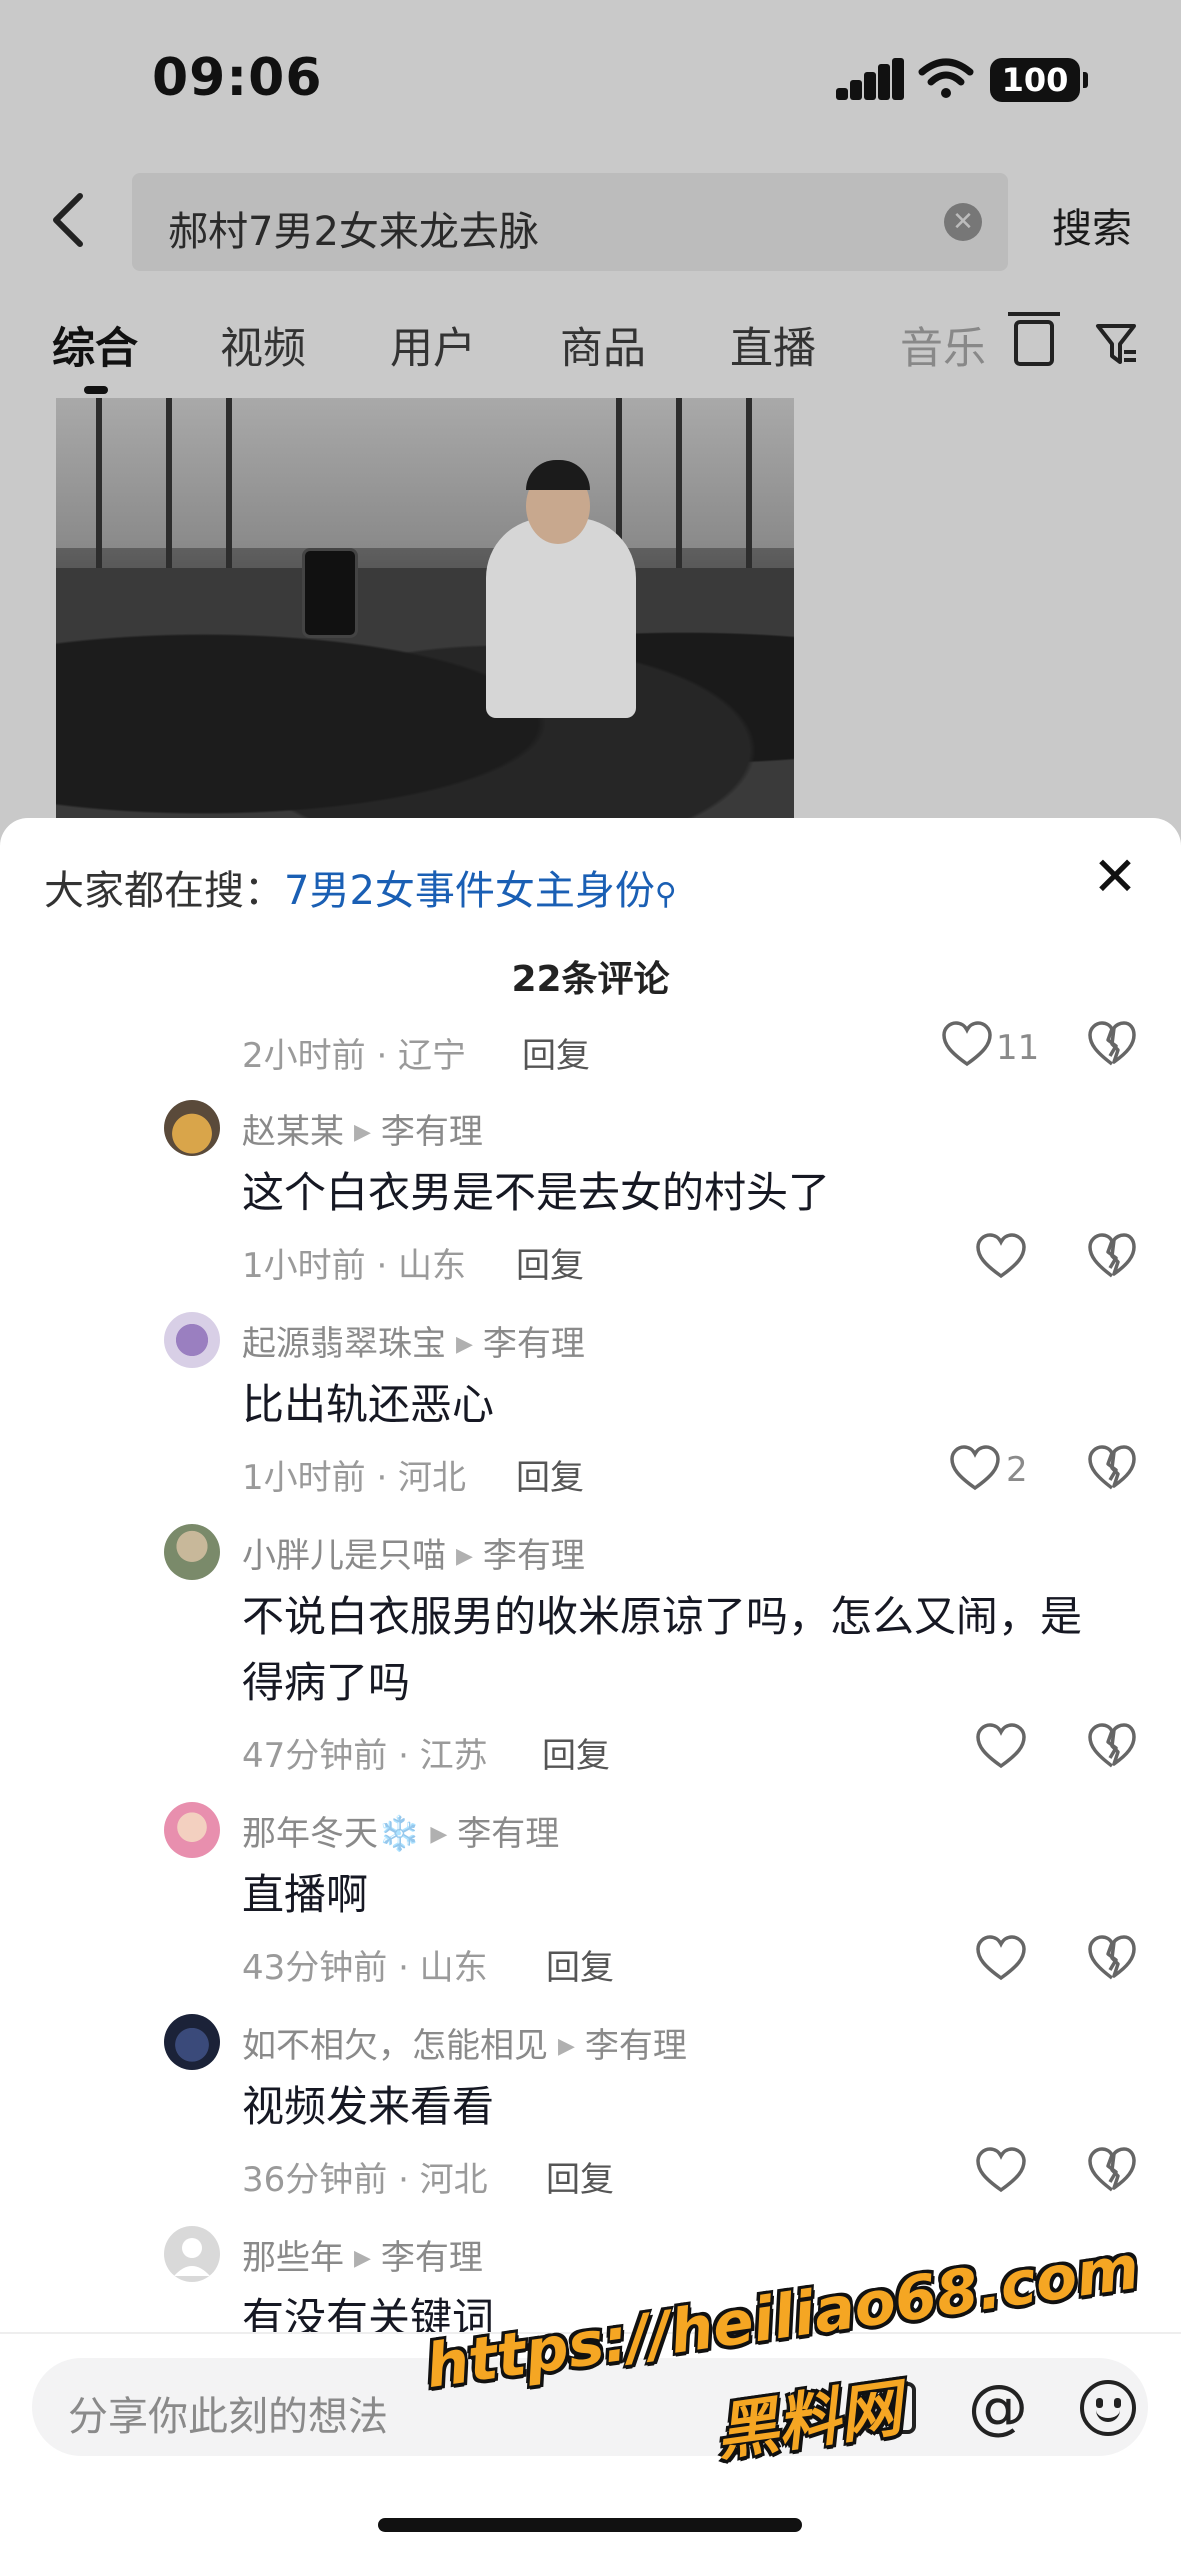 The width and height of the screenshot is (1181, 2560). I want to click on comment-time-location: 1小时前 · 山东, so click(354, 1266).